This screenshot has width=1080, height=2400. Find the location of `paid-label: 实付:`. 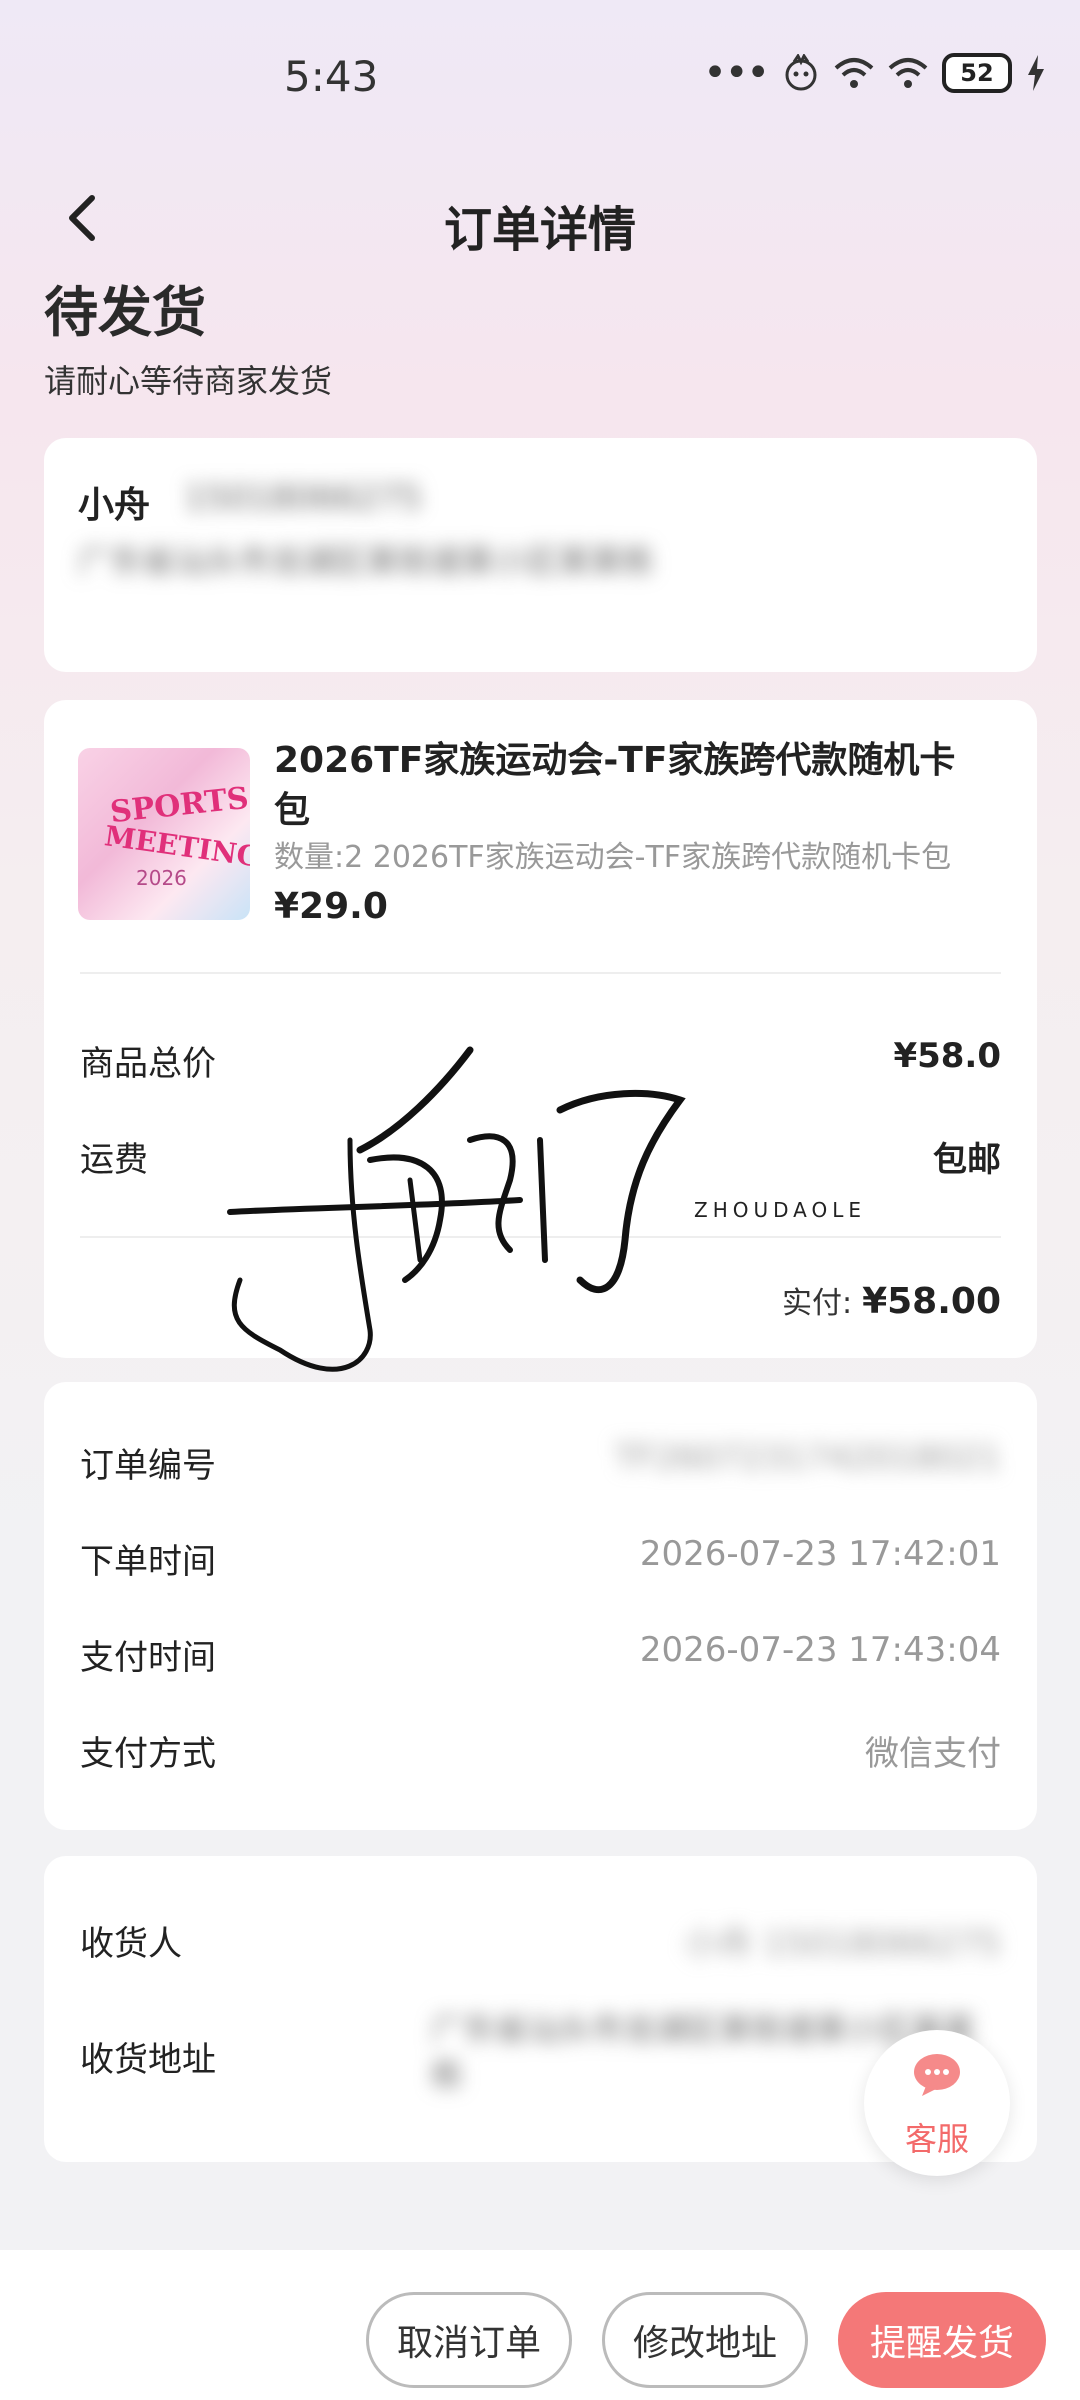

paid-label: 实付: is located at coordinates (817, 1303).